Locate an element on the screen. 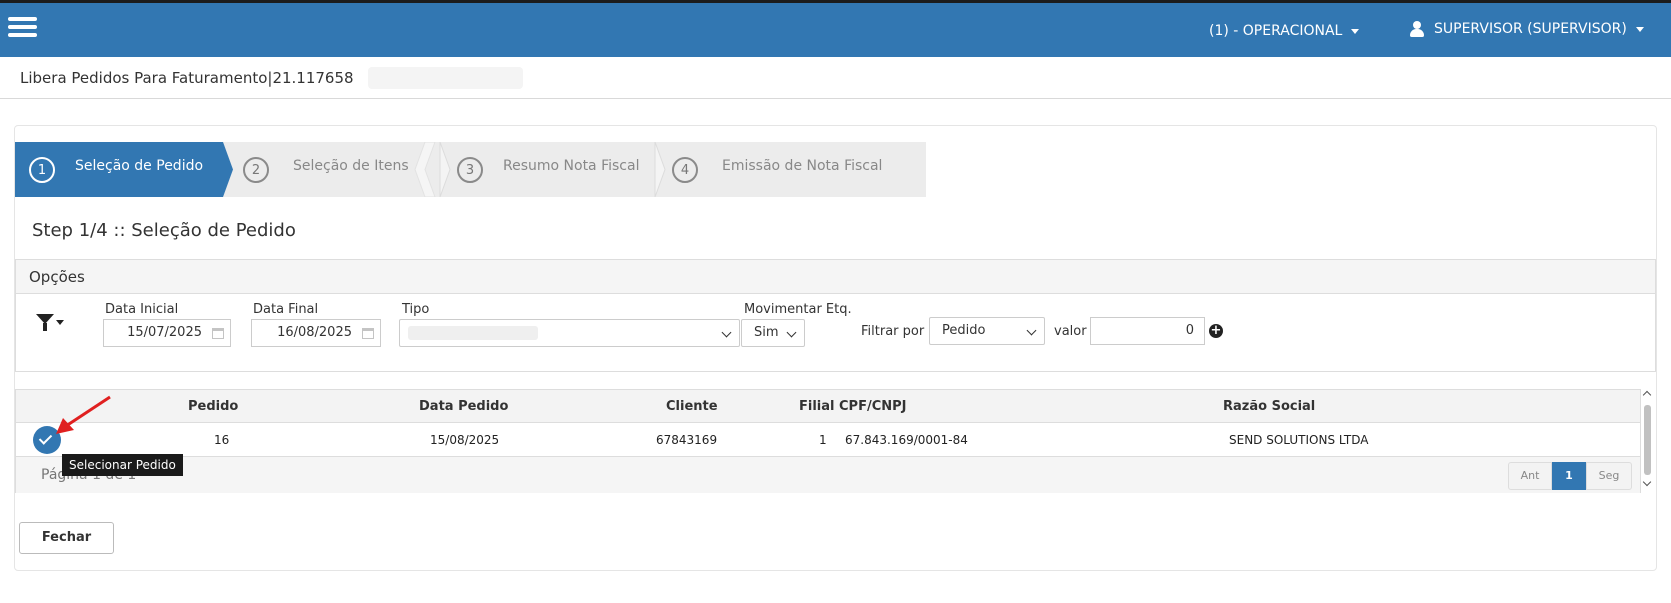 This screenshot has height=603, width=1671. col-filial: Filial is located at coordinates (816, 406).